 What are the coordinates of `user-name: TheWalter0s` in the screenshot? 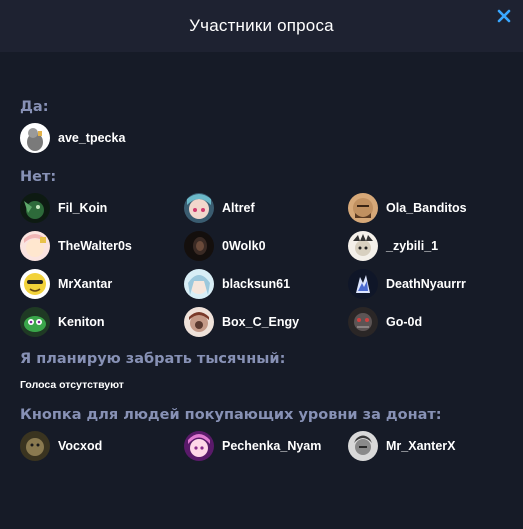 It's located at (95, 246).